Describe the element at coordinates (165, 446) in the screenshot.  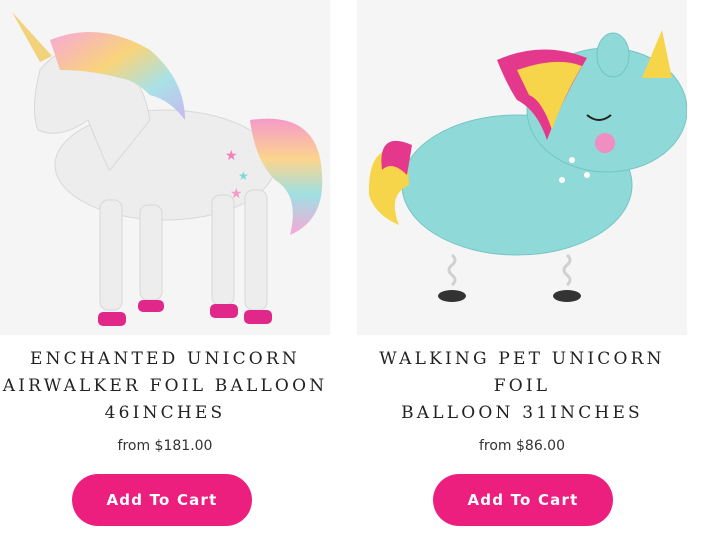
I see `product-price: from $181.00` at that location.